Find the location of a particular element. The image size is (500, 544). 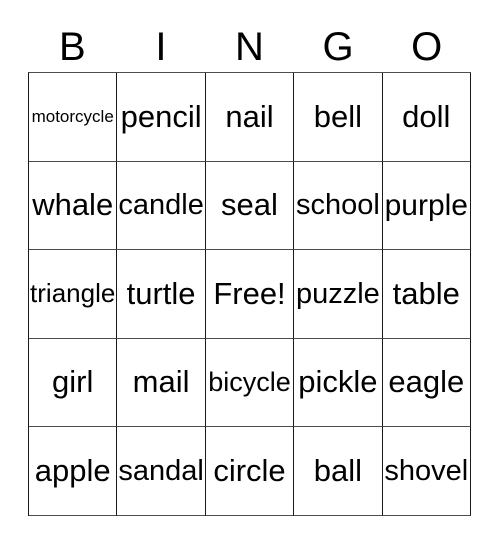

bingo-cell-label: pencil is located at coordinates (161, 116).